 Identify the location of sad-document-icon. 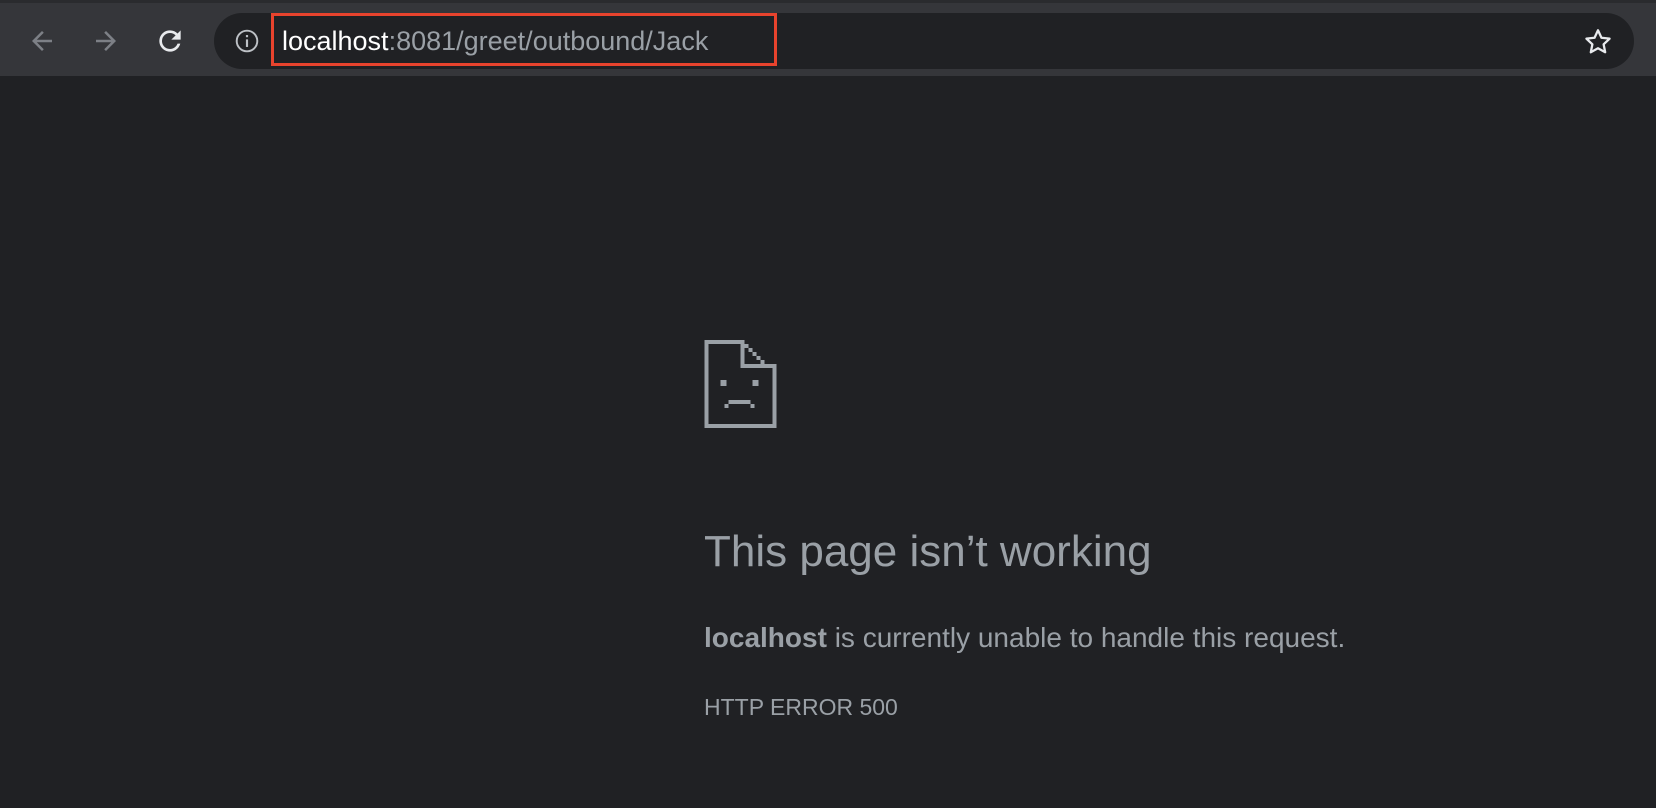
(740, 384).